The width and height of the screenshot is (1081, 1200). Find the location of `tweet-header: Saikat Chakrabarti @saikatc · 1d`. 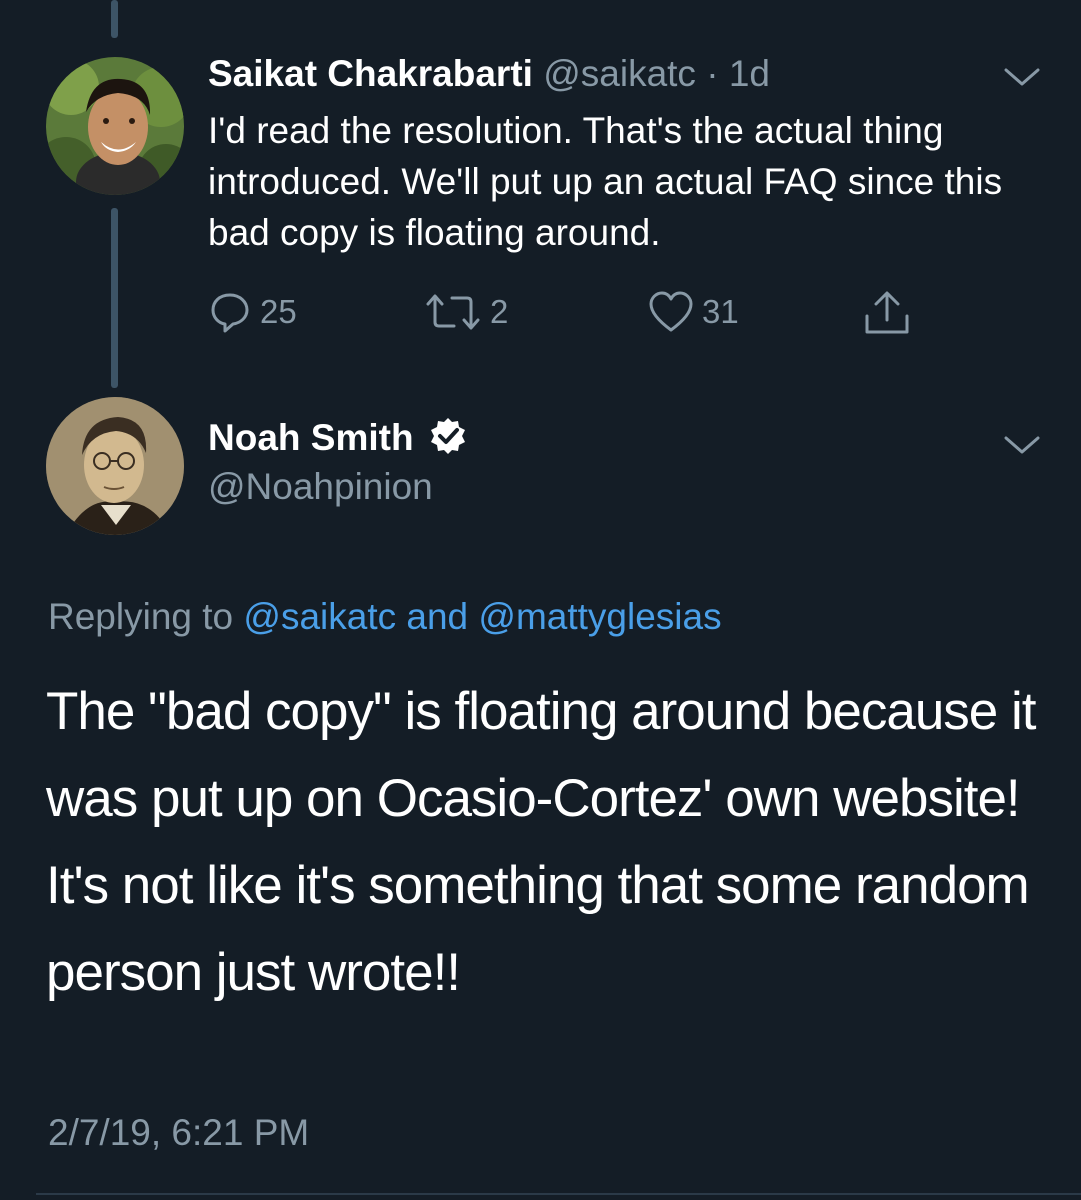

tweet-header: Saikat Chakrabarti @saikatc · 1d is located at coordinates (489, 74).